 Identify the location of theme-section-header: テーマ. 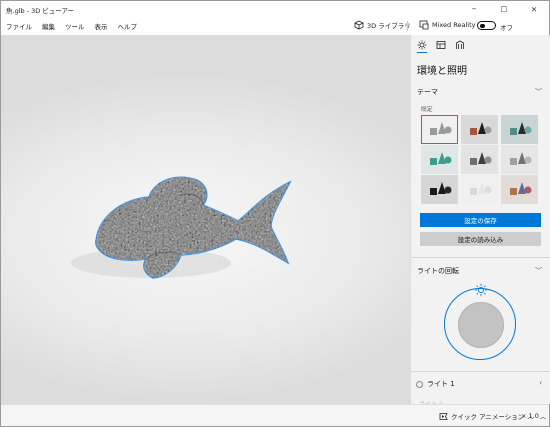
(427, 92).